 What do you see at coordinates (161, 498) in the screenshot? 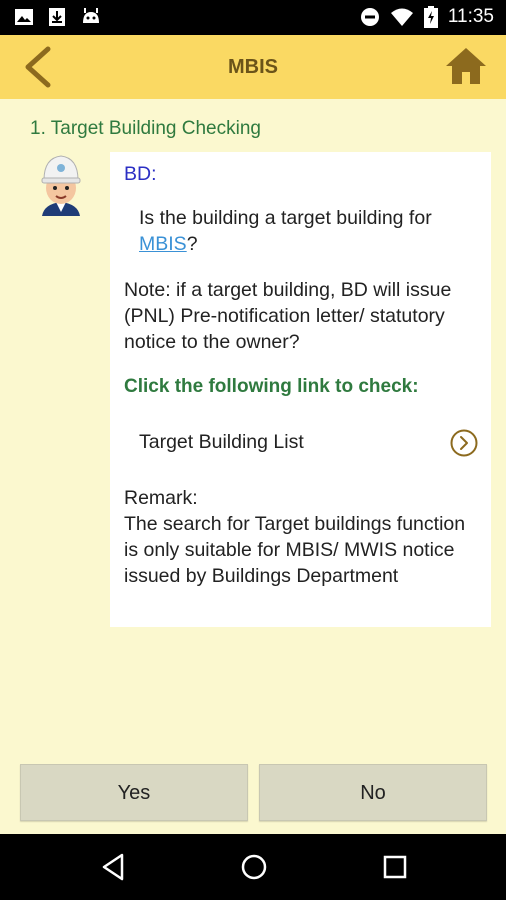
I see `remark-title: Remark:` at bounding box center [161, 498].